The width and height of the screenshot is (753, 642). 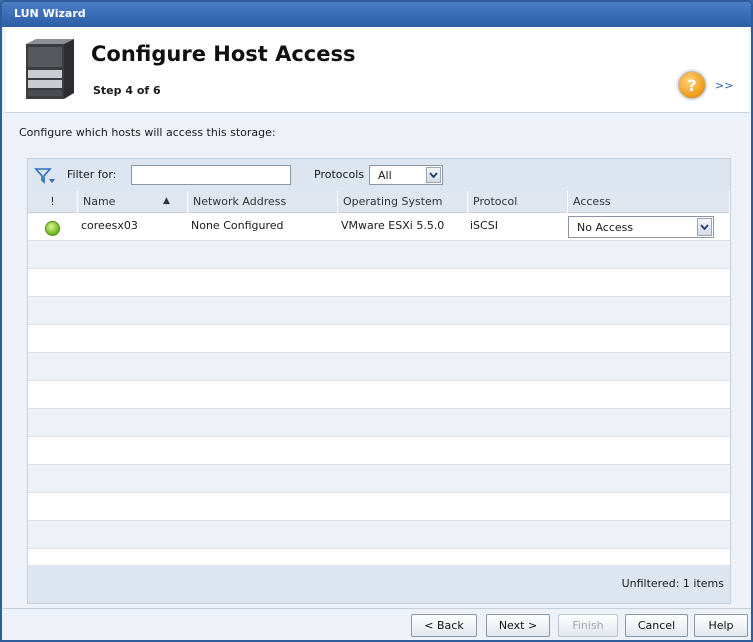 I want to click on column-operating-system: Operating System, so click(x=403, y=202).